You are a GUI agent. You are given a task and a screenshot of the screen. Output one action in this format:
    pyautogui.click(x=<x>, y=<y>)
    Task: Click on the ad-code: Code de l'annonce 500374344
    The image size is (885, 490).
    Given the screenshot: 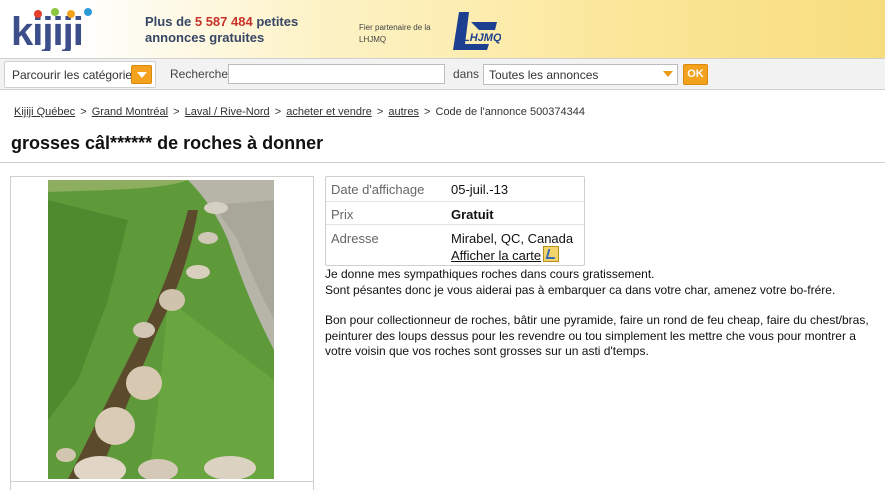 What is the action you would take?
    pyautogui.click(x=510, y=112)
    